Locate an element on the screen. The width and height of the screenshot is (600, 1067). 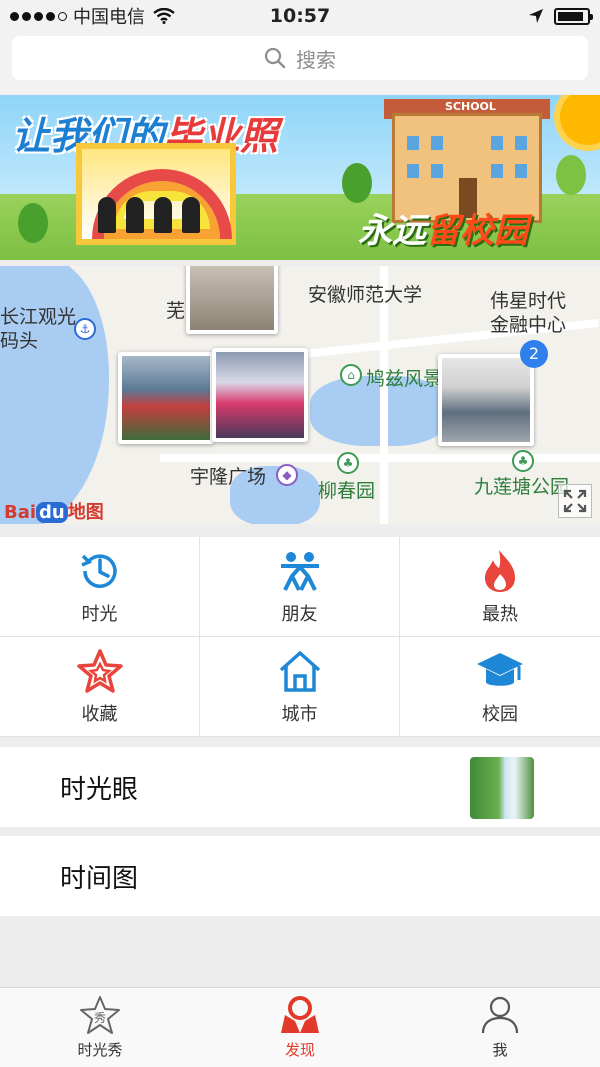
photo-count-badge: 2 is located at coordinates (534, 354).